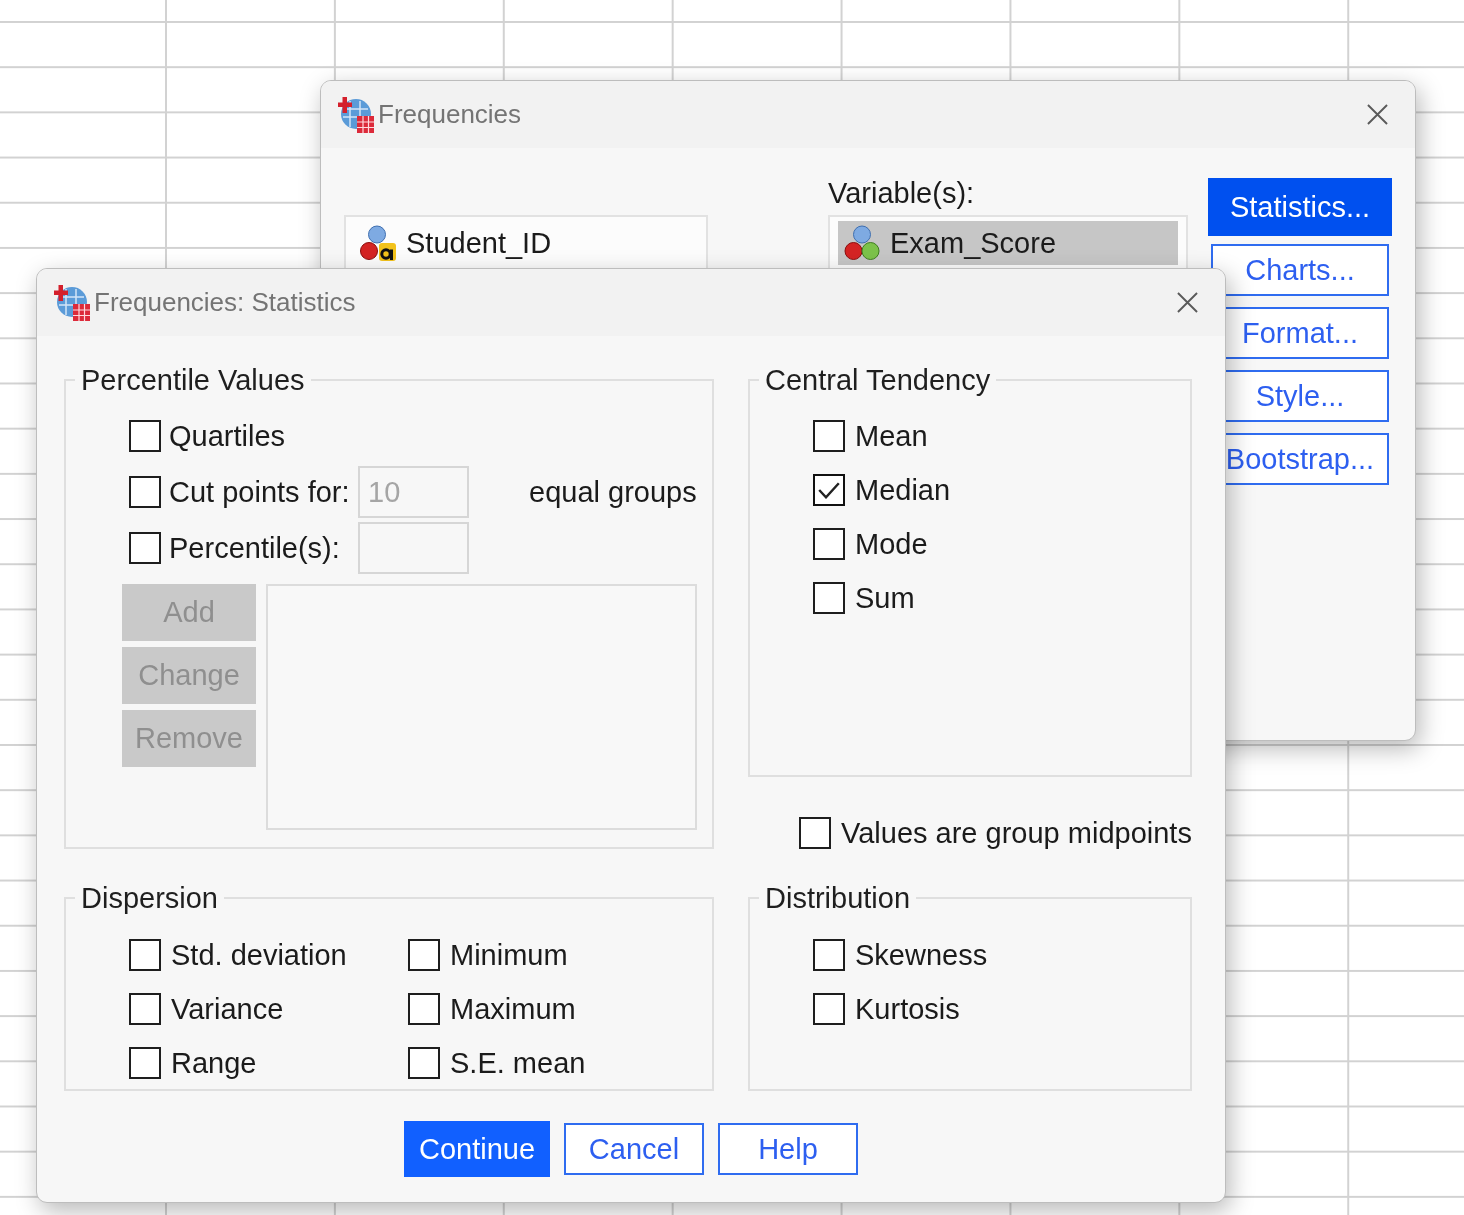 This screenshot has width=1464, height=1215. I want to click on checkbox-label: Cut points for:, so click(259, 492).